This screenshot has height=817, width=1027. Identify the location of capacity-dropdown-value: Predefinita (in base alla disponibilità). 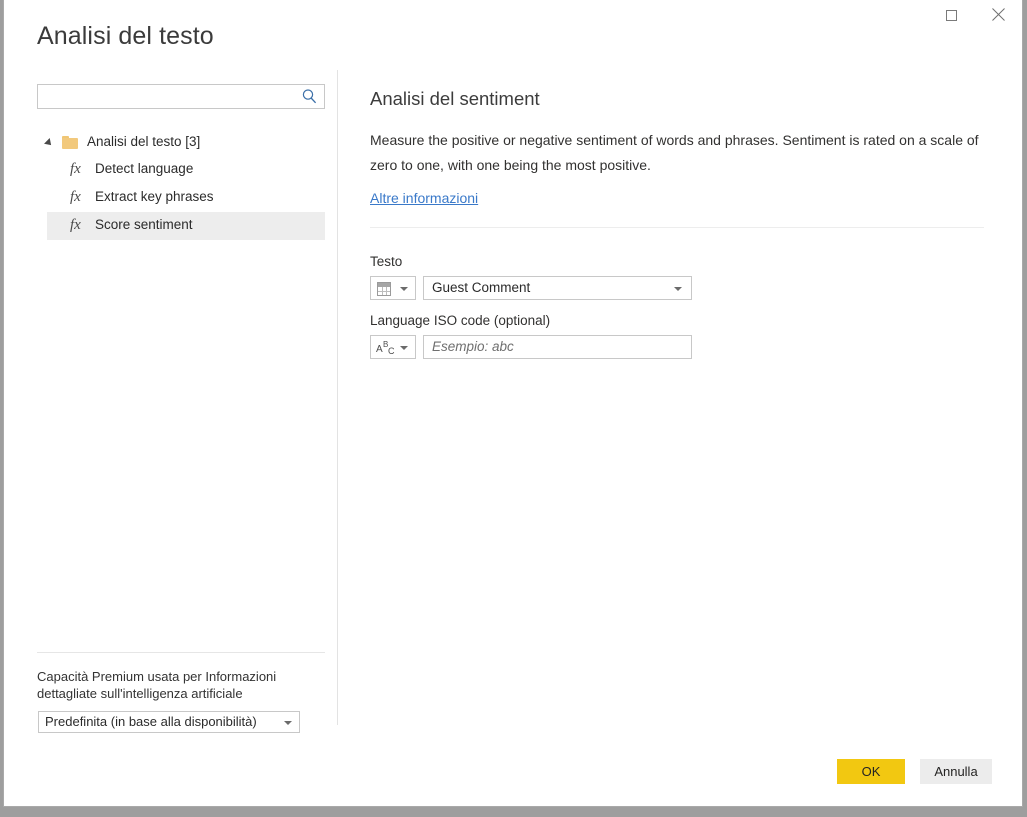
(151, 721).